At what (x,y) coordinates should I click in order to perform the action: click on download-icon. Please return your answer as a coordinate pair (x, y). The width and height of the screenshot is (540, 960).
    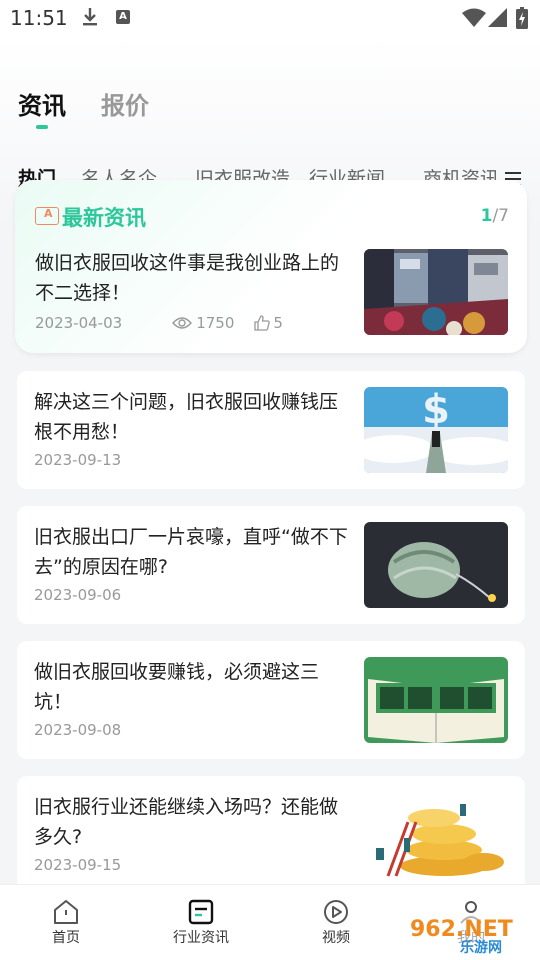
    Looking at the image, I should click on (90, 17).